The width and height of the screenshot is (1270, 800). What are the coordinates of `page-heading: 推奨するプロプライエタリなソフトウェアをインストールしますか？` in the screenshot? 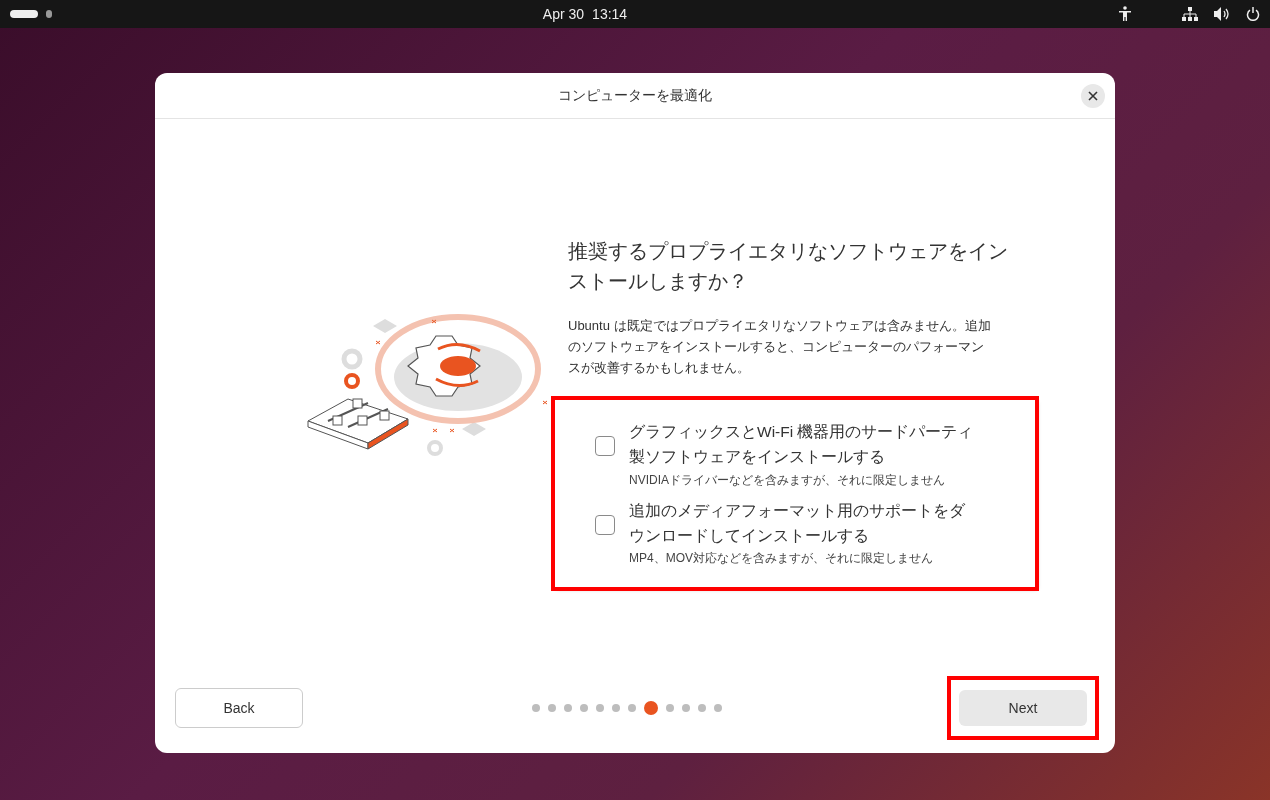 It's located at (788, 266).